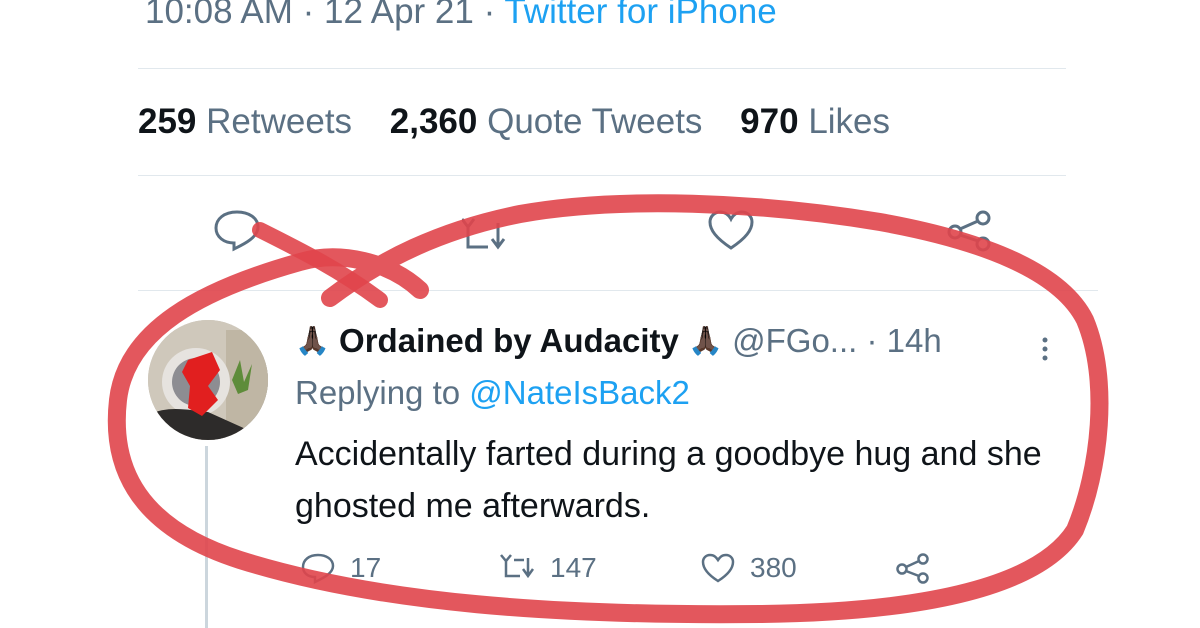  I want to click on tweet-source-link: Twitter for iPhone, so click(640, 15).